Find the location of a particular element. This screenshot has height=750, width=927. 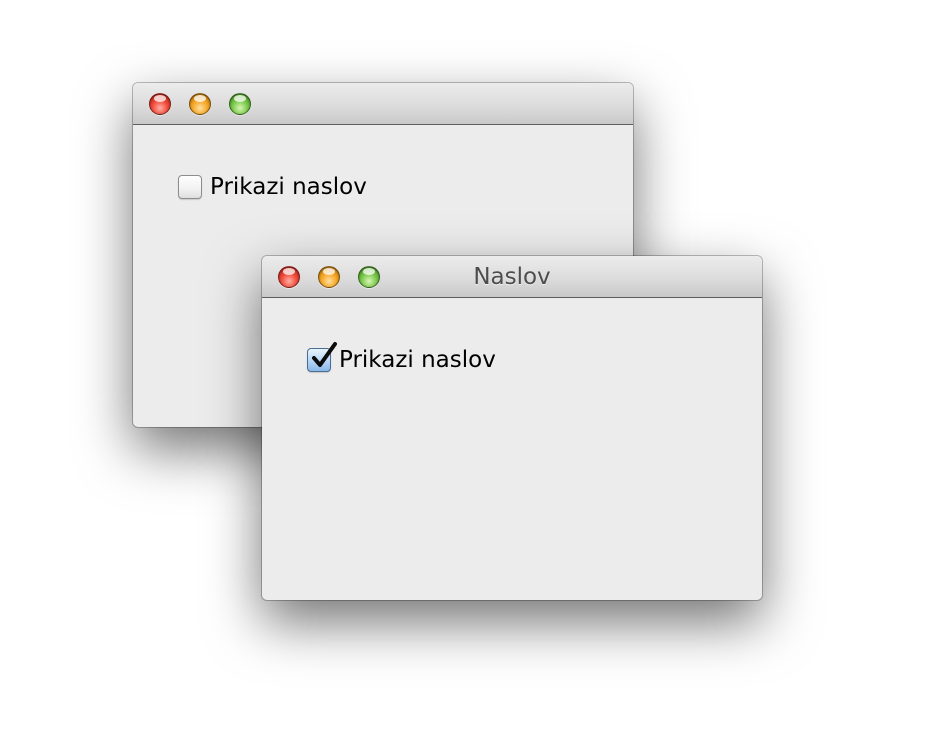

checkmark-icon is located at coordinates (324, 354).